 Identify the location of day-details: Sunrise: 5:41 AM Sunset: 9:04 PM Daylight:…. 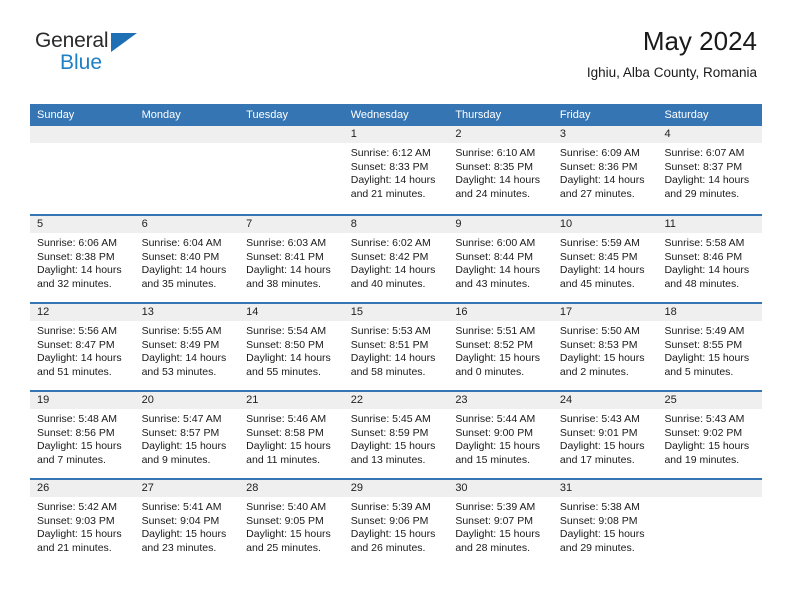
(187, 526).